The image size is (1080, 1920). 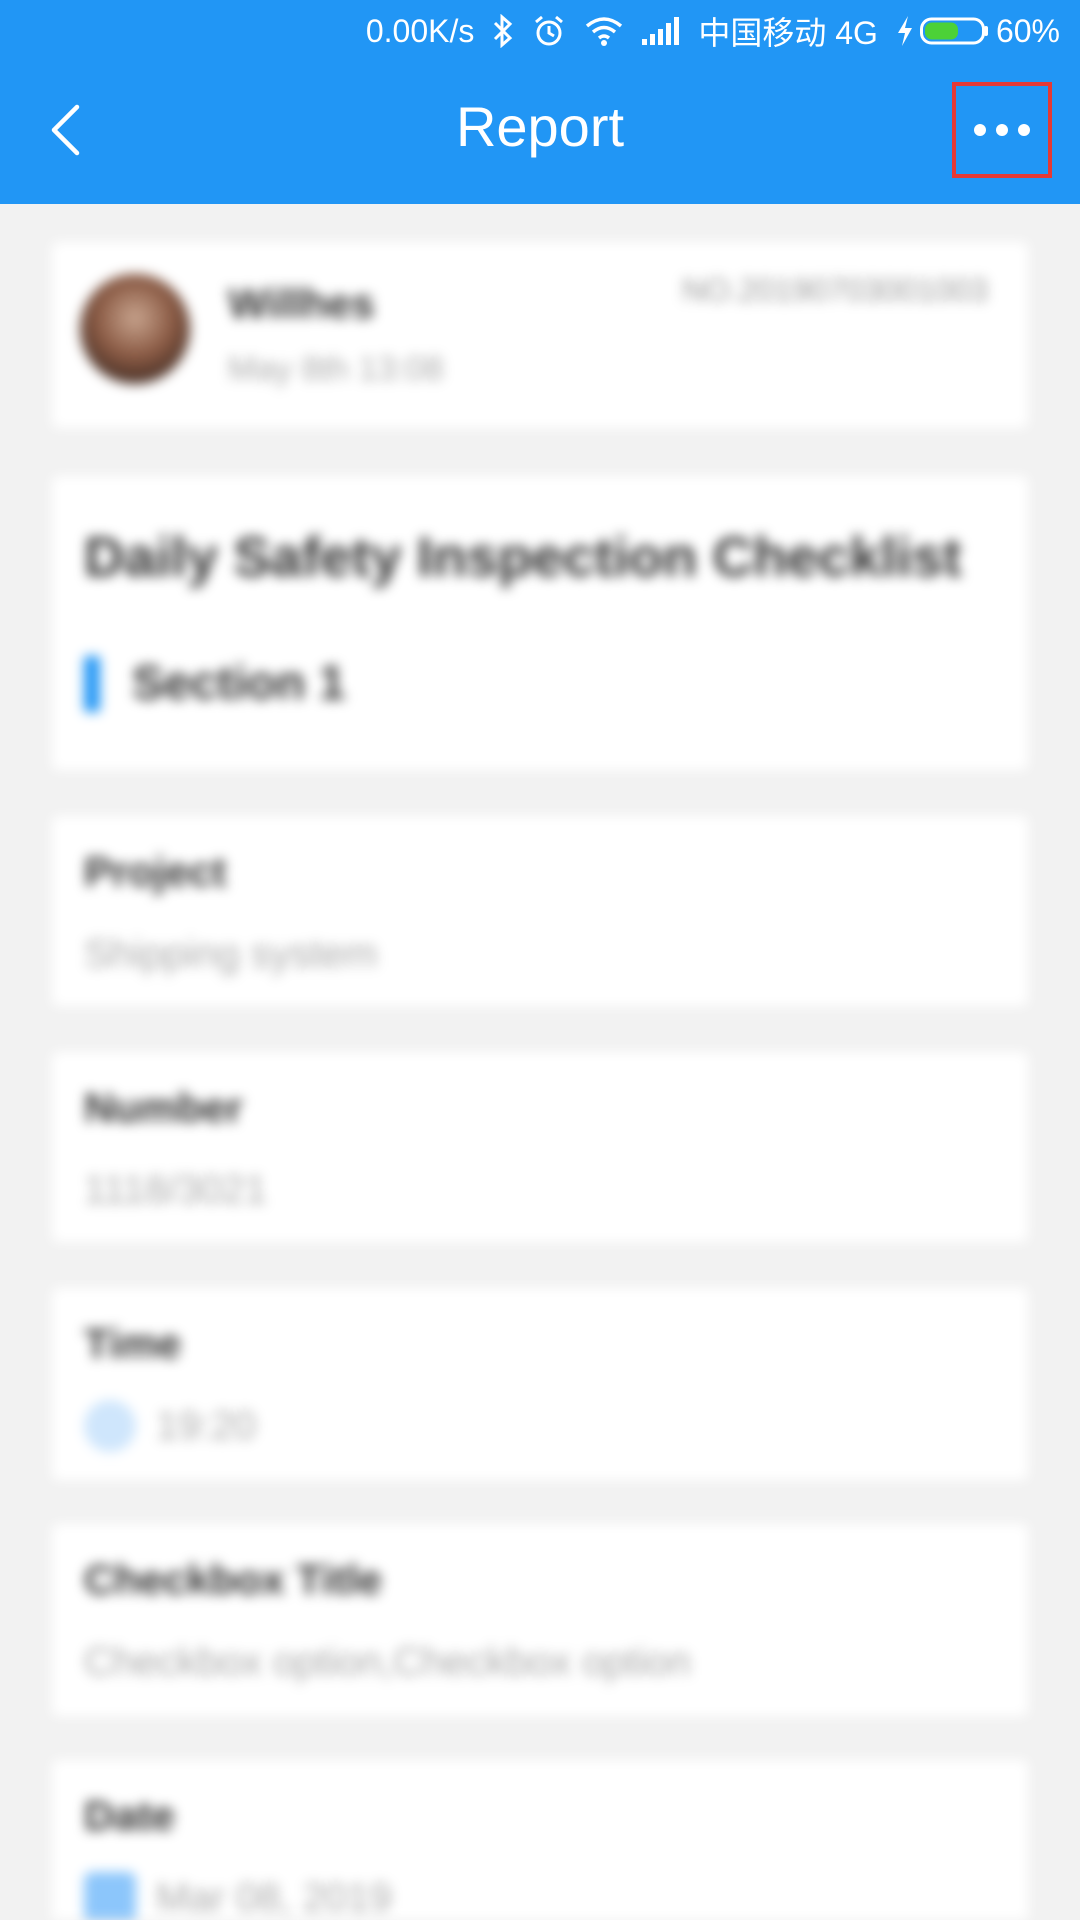 What do you see at coordinates (233, 1579) in the screenshot?
I see `field-label: Checkbox Title` at bounding box center [233, 1579].